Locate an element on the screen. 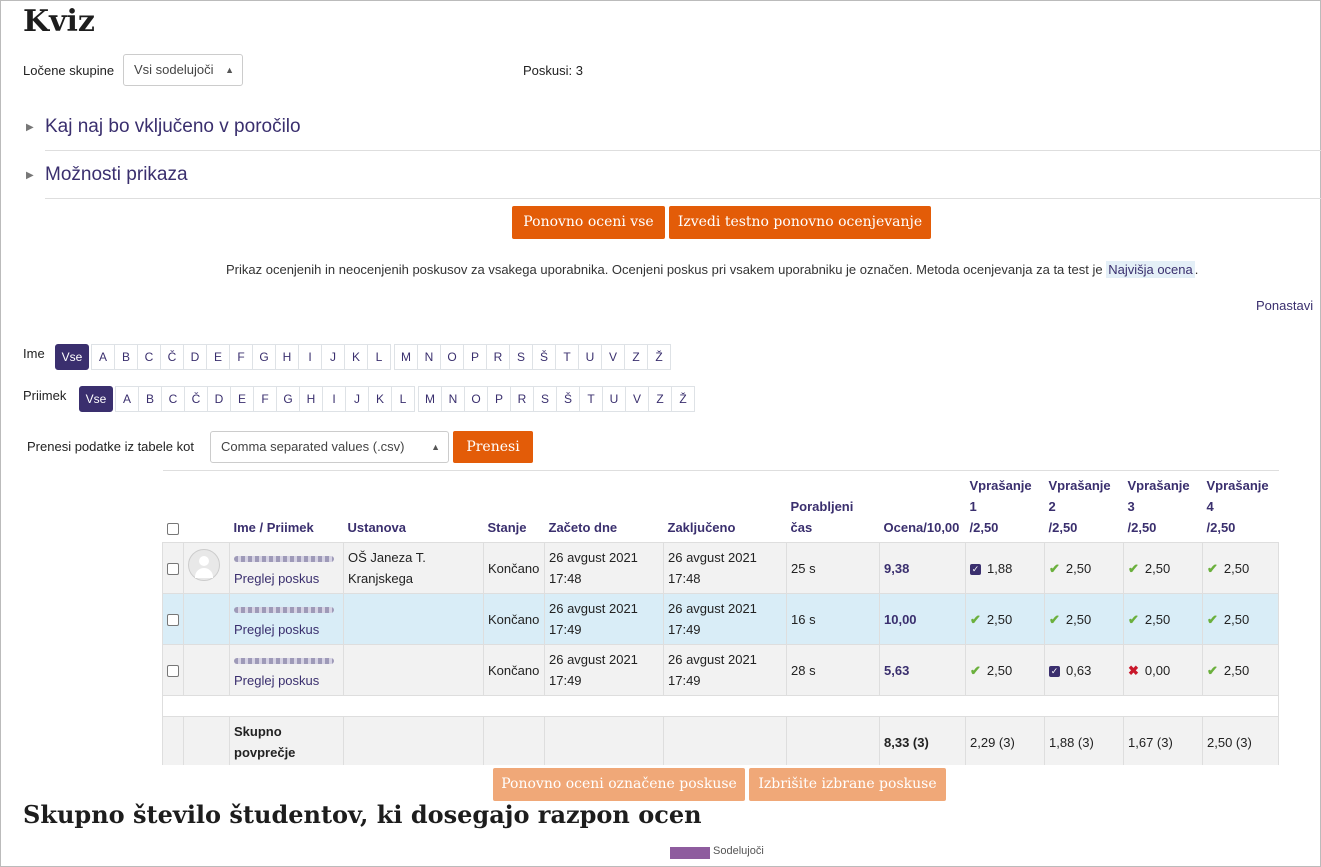 The image size is (1321, 867). firstname-initial-22: V is located at coordinates (613, 357).